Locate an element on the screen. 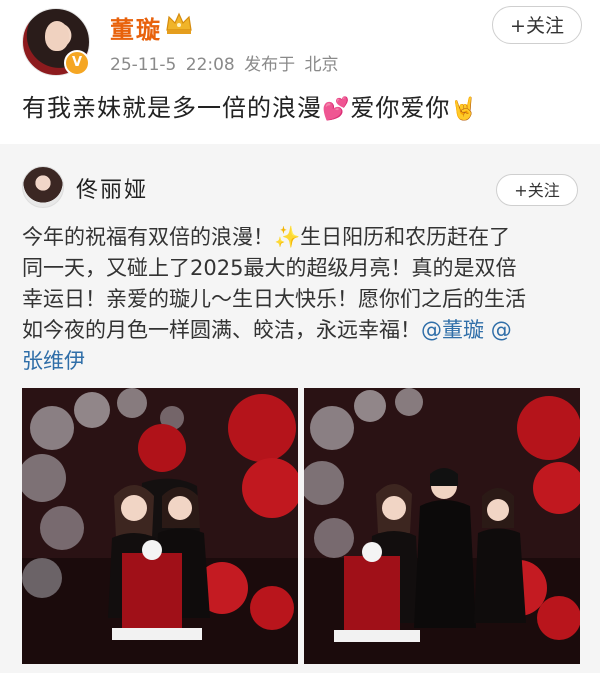 This screenshot has height=673, width=600. post-text-part1: 有我亲妹就是多一倍的浪漫 is located at coordinates (172, 108).